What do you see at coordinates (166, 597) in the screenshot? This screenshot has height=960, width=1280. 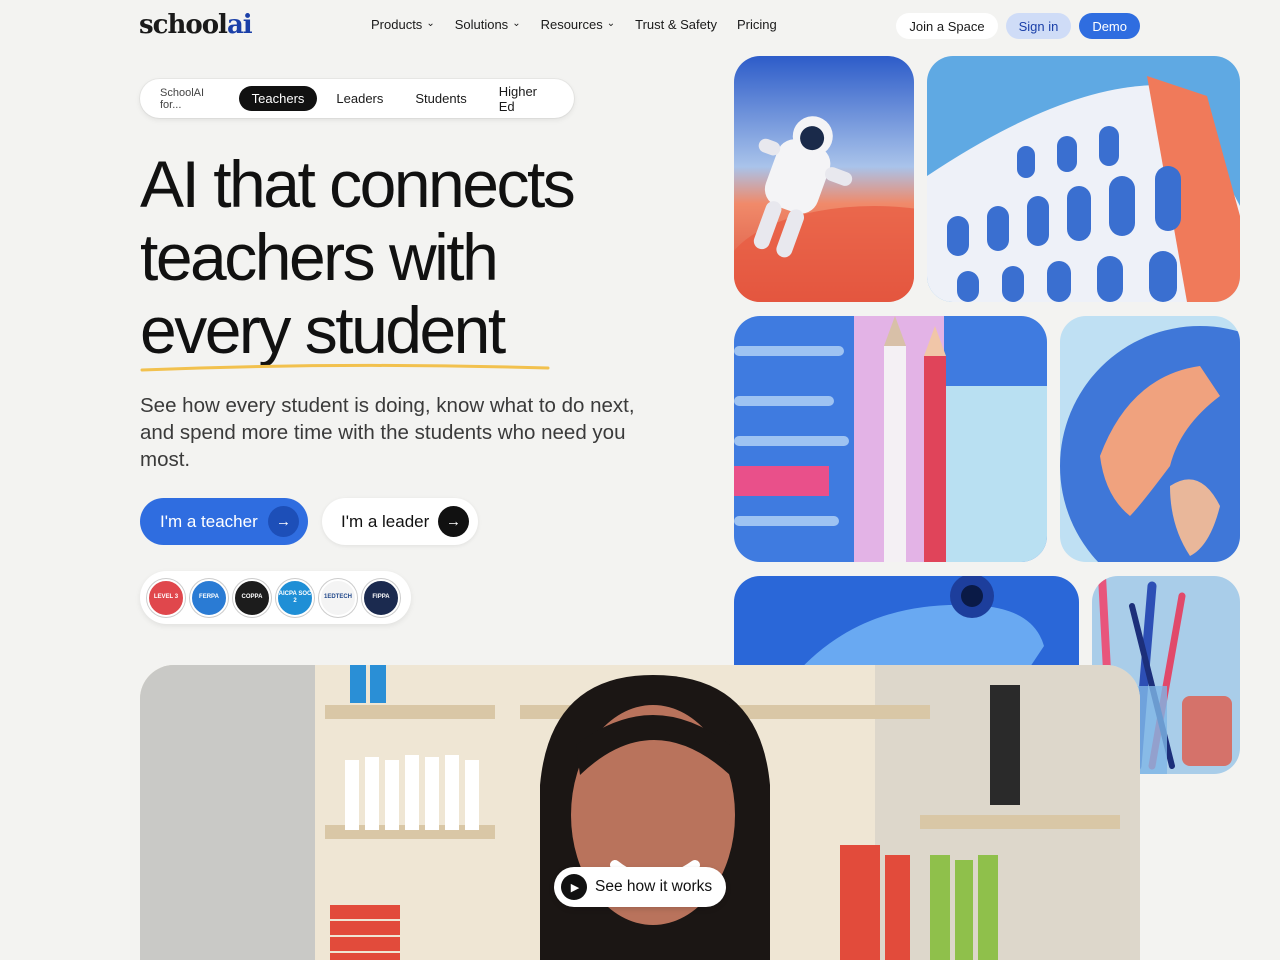 I see `level-badge-icon: LEVEL 3` at bounding box center [166, 597].